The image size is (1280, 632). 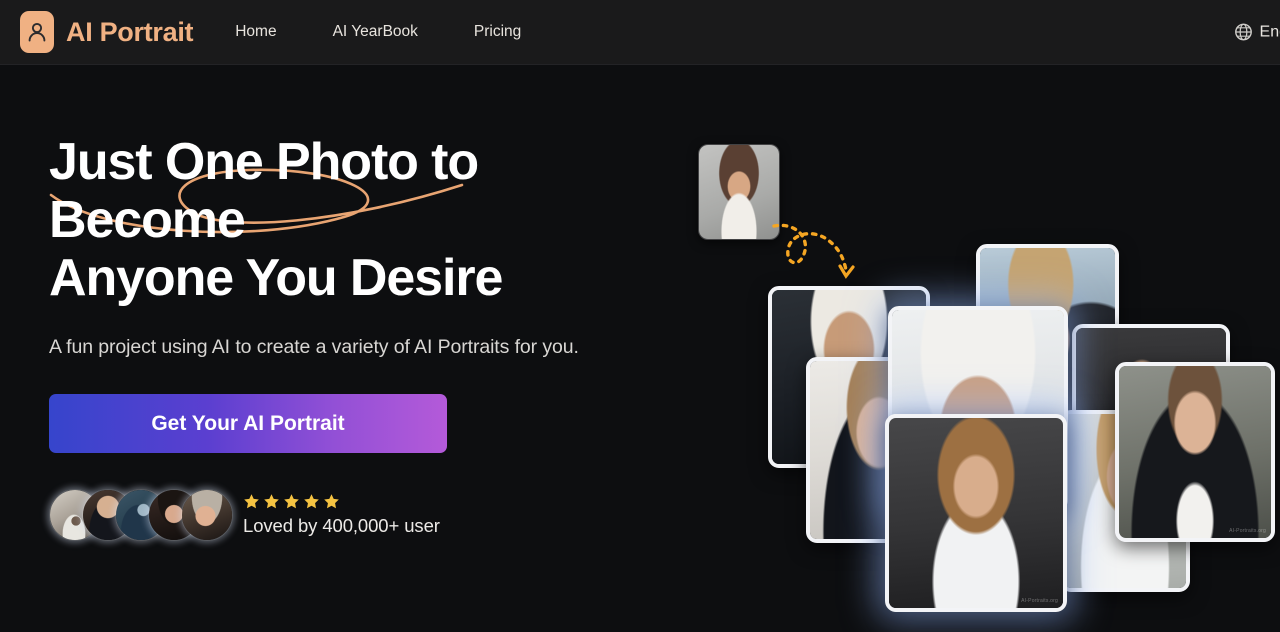 What do you see at coordinates (37, 32) in the screenshot?
I see `user-portrait-icon` at bounding box center [37, 32].